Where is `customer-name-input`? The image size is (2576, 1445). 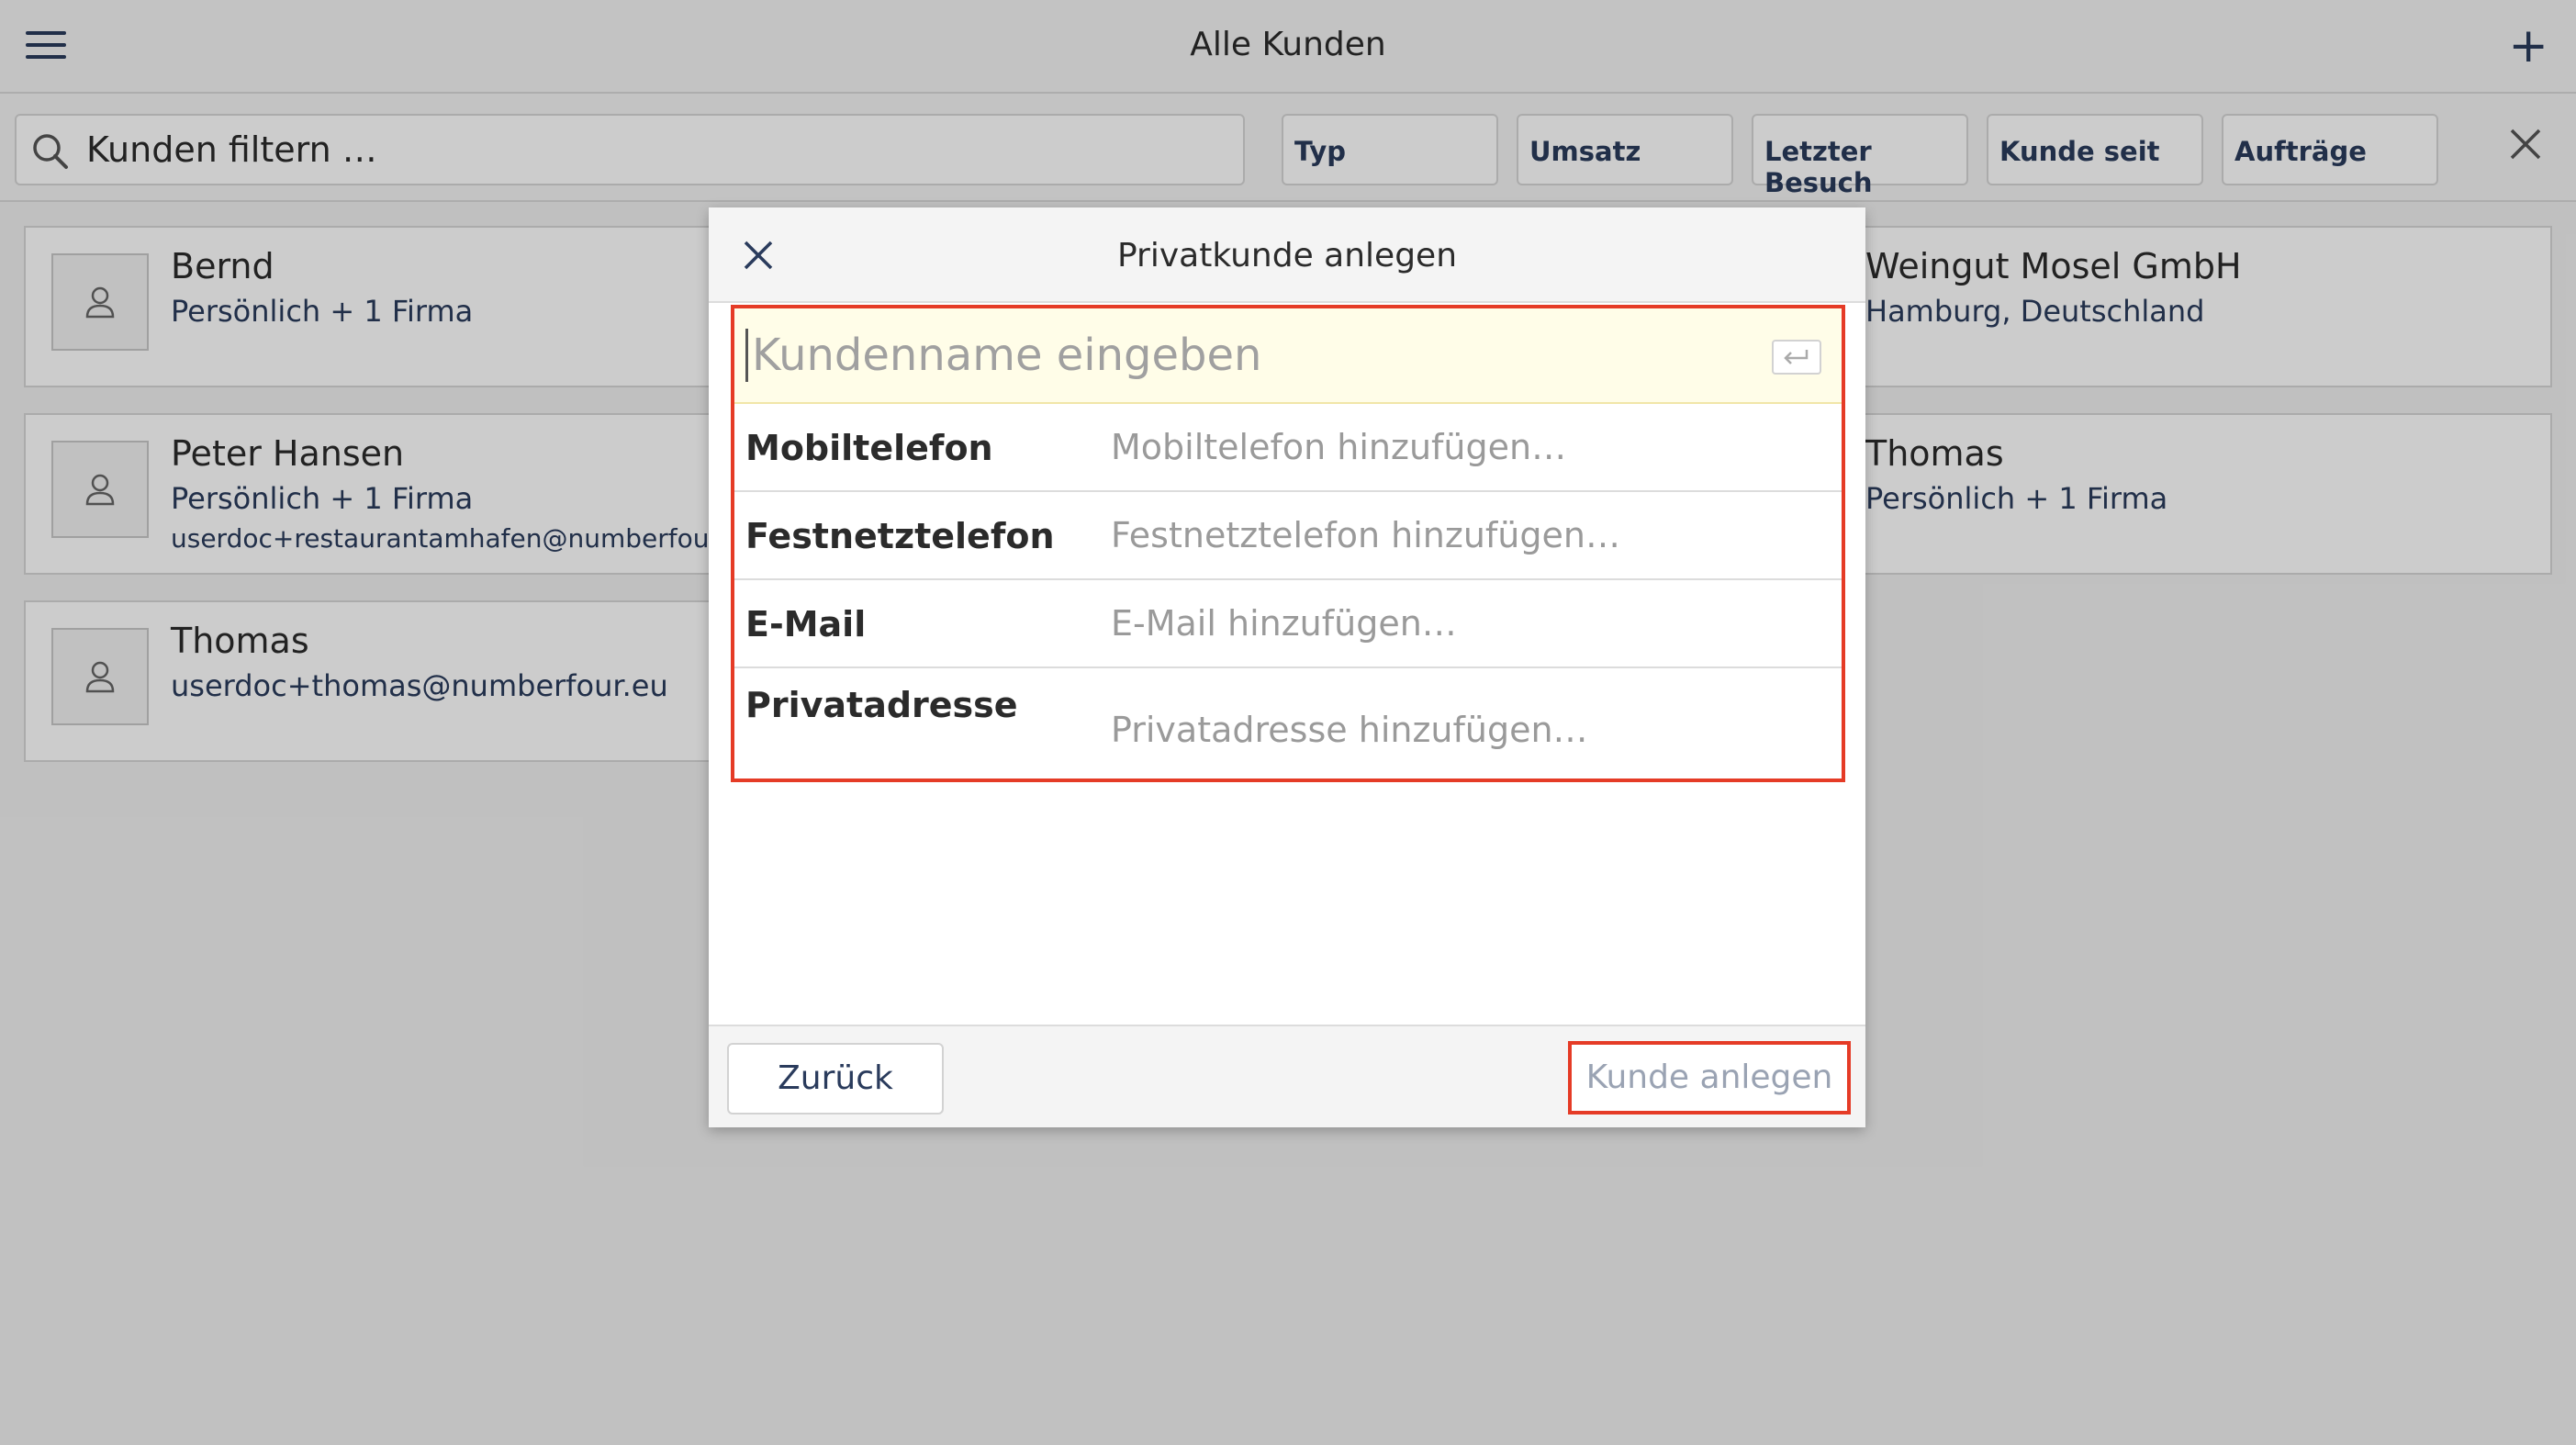
customer-name-input is located at coordinates (1204, 355).